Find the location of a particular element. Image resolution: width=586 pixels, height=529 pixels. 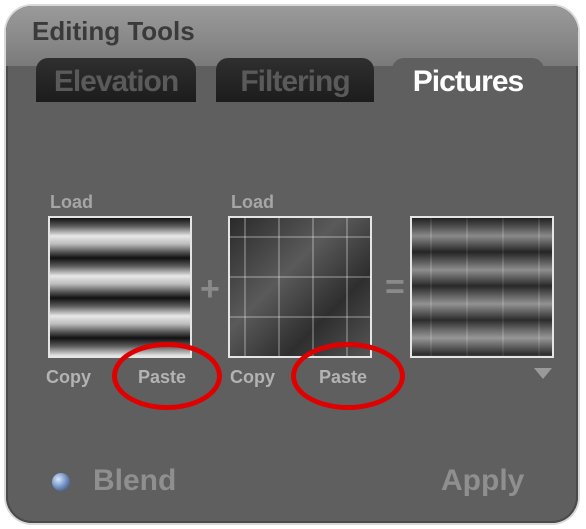

paste-button-second: Paste is located at coordinates (343, 377).